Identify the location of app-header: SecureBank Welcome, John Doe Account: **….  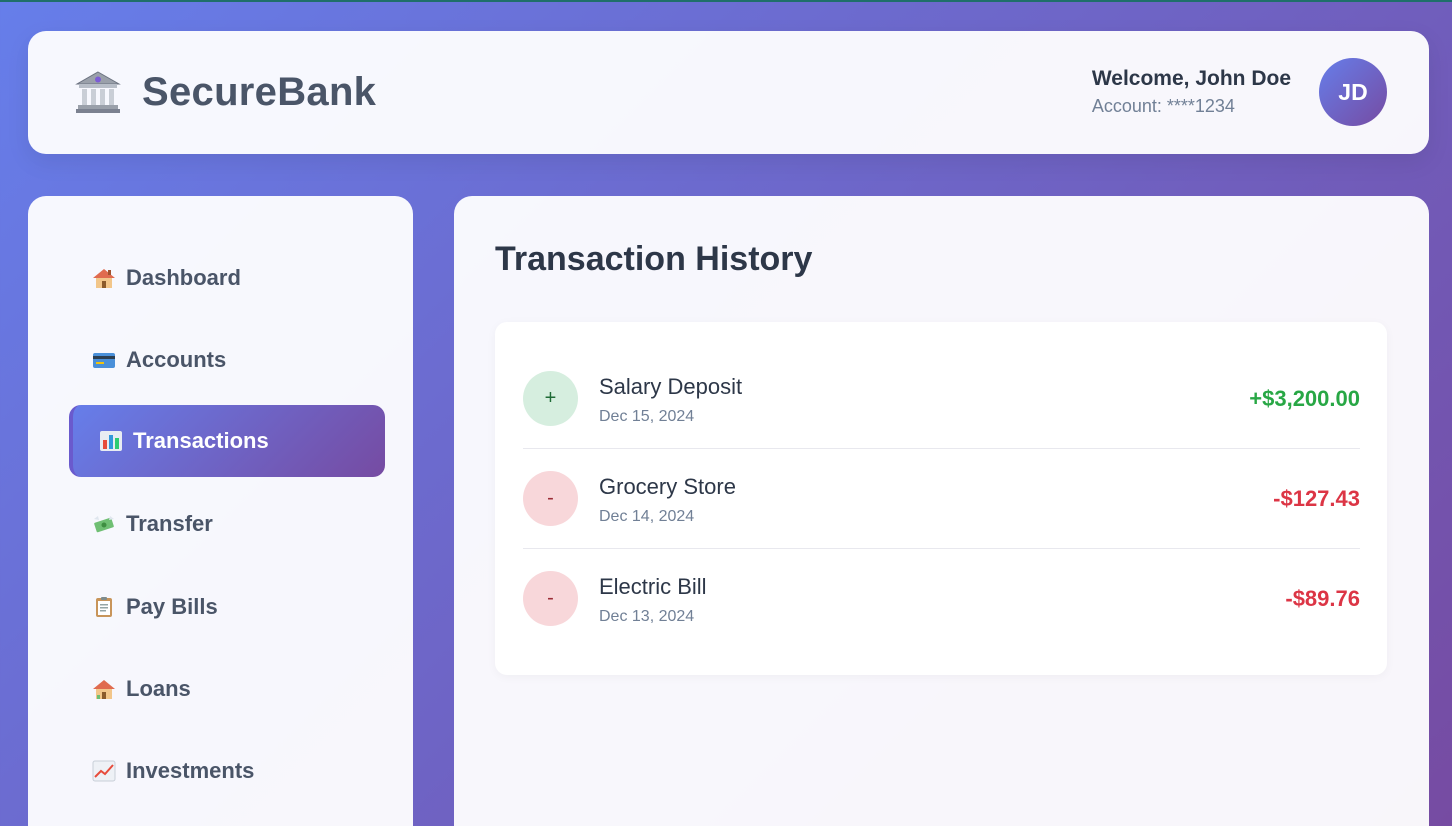
(728, 92).